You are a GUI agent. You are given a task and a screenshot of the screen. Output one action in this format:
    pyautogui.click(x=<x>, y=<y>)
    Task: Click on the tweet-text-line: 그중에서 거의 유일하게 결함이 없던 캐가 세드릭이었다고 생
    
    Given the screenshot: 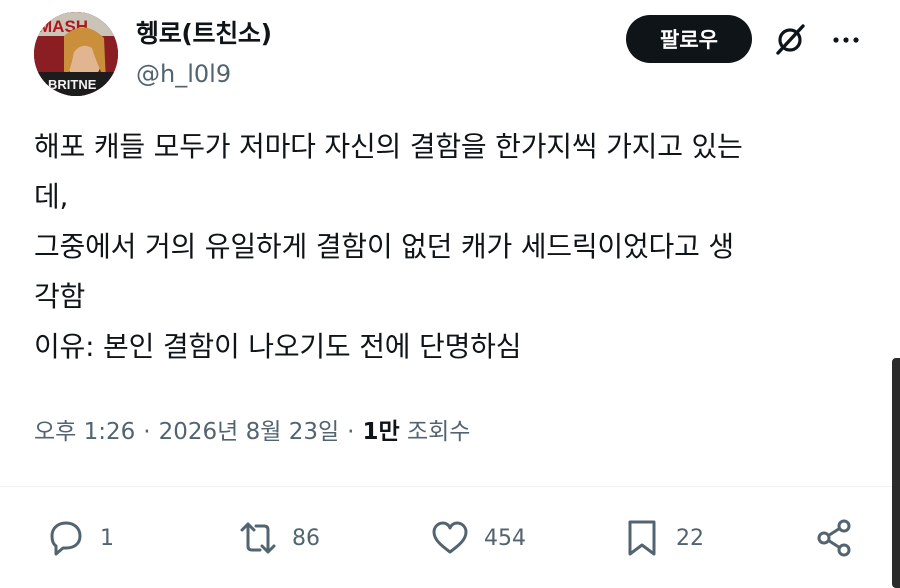 What is the action you would take?
    pyautogui.click(x=384, y=246)
    